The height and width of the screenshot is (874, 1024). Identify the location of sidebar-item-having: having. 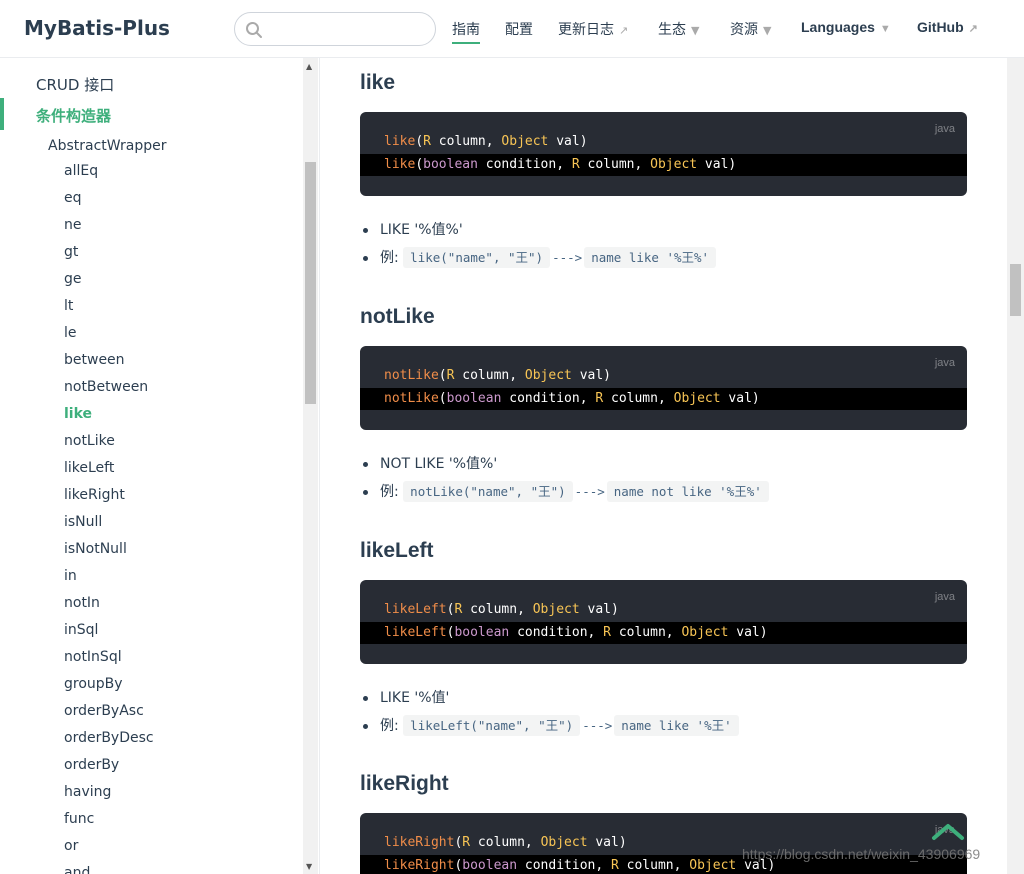
(109, 792).